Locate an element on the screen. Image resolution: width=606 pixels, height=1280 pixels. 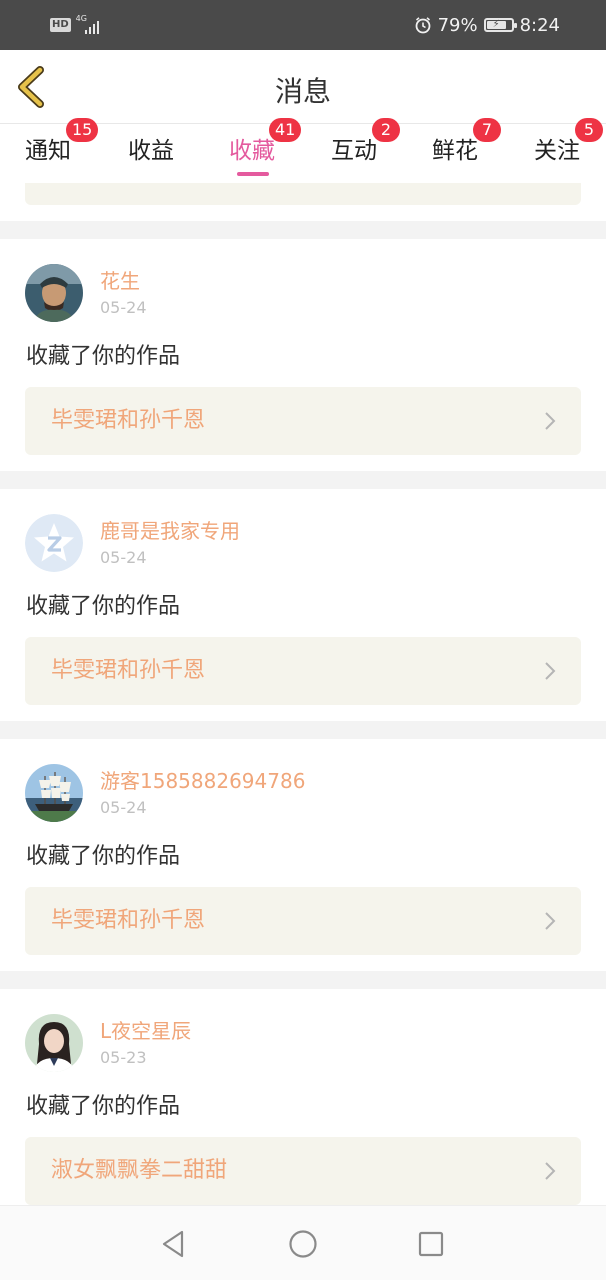
tab-flowers: 鲜花 7 is located at coordinates (455, 150).